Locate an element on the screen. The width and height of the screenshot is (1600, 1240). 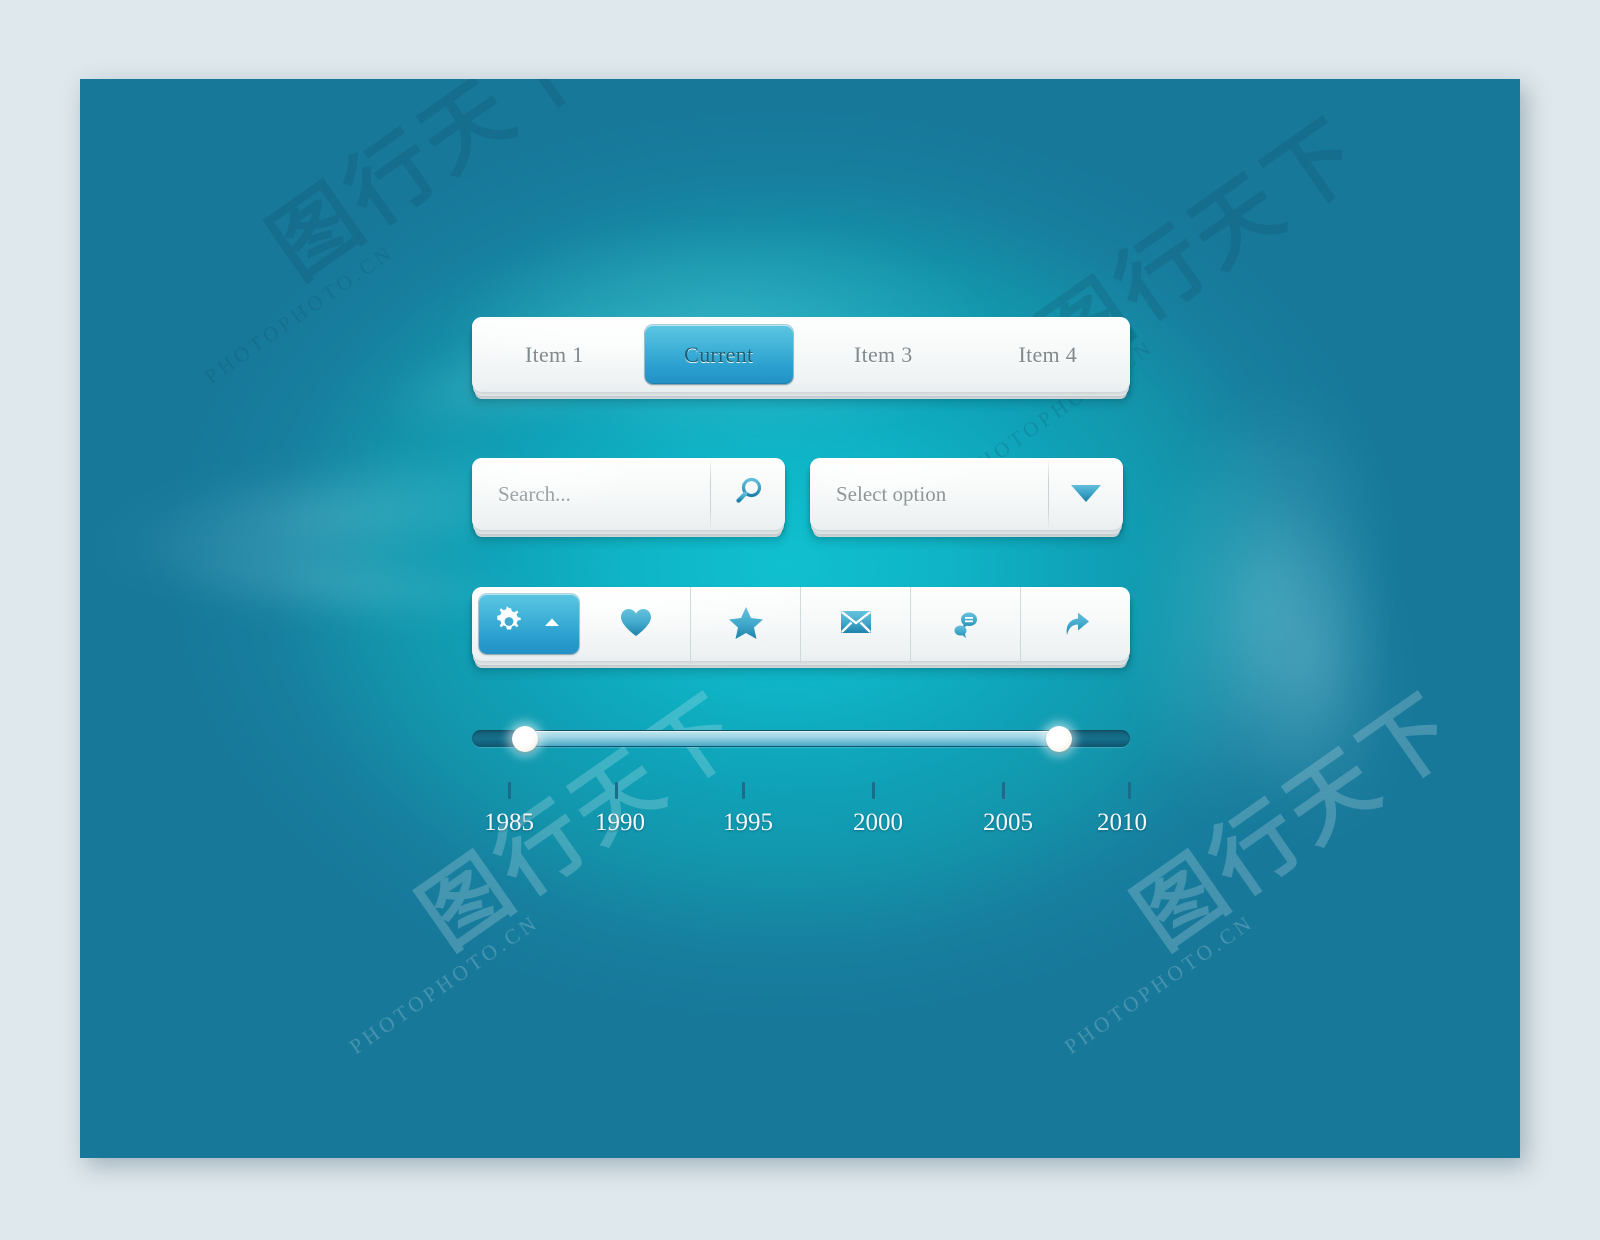
heart-icon is located at coordinates (636, 624).